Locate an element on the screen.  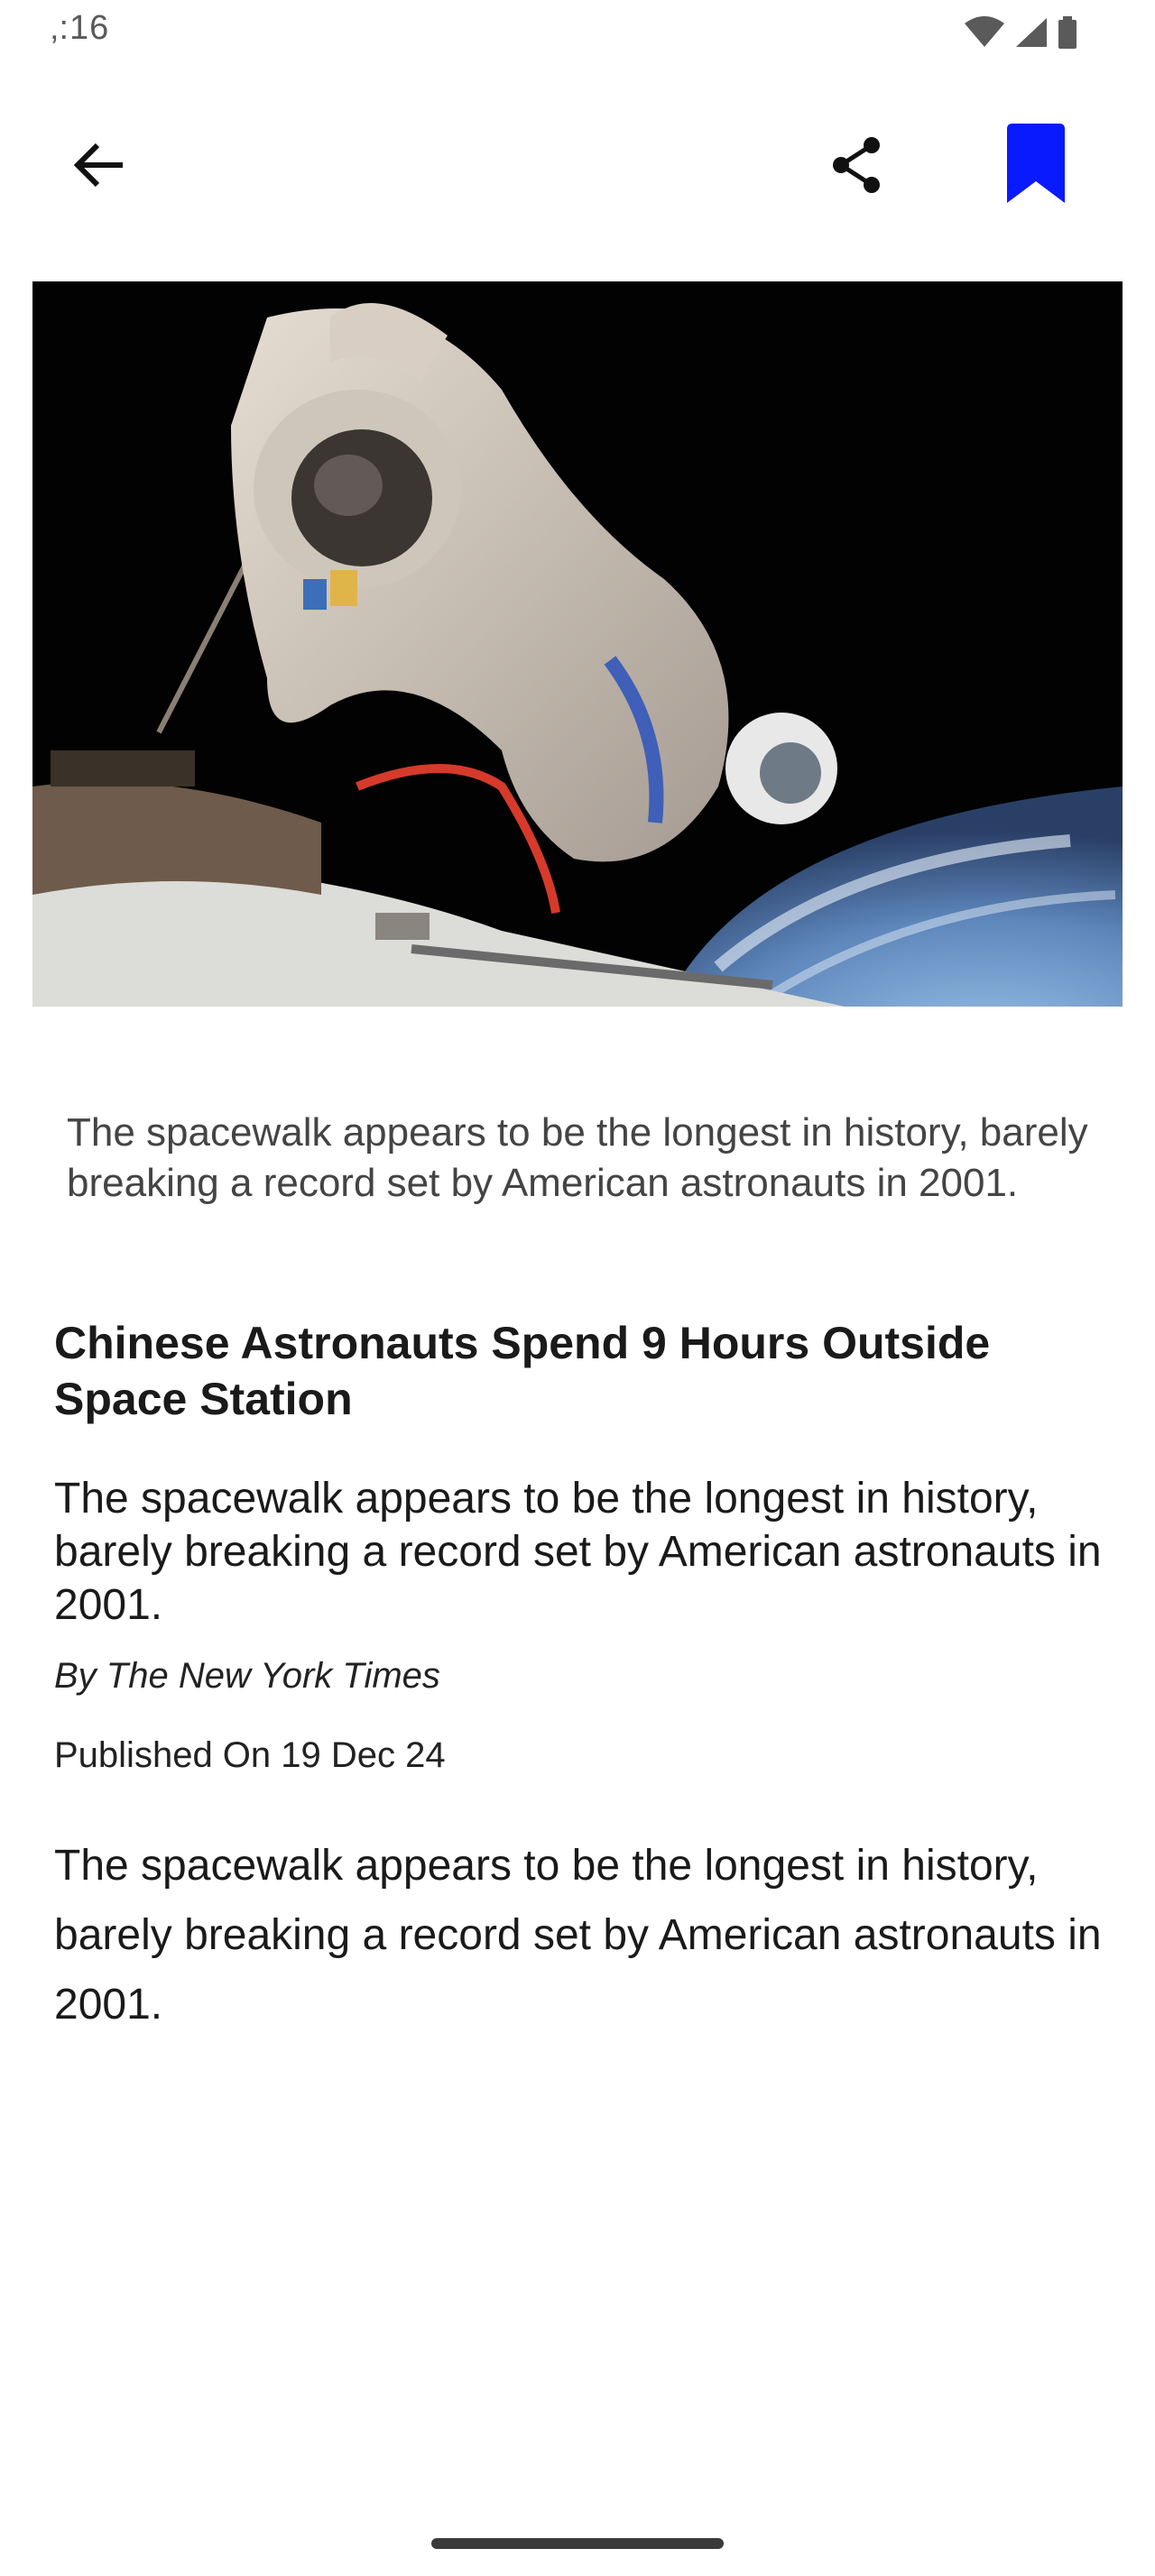
gesture-navigation-bar is located at coordinates (577, 2543).